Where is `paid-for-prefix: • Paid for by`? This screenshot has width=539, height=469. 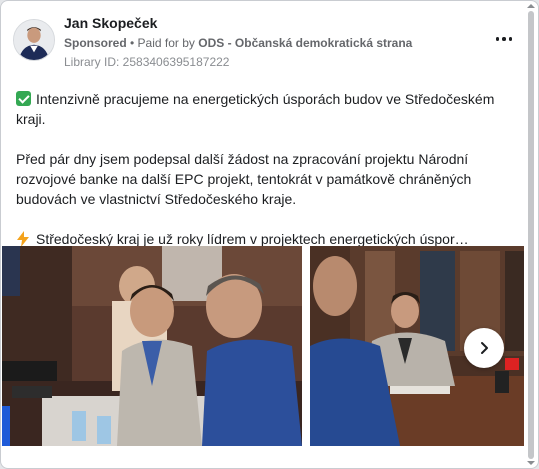 paid-for-prefix: • Paid for by is located at coordinates (162, 43).